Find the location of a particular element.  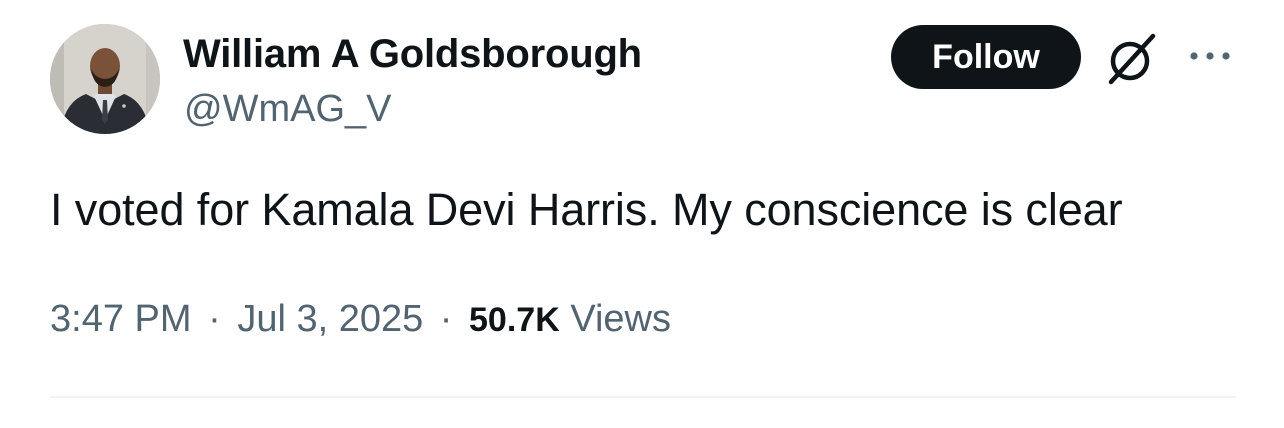

more-icon is located at coordinates (1210, 56).